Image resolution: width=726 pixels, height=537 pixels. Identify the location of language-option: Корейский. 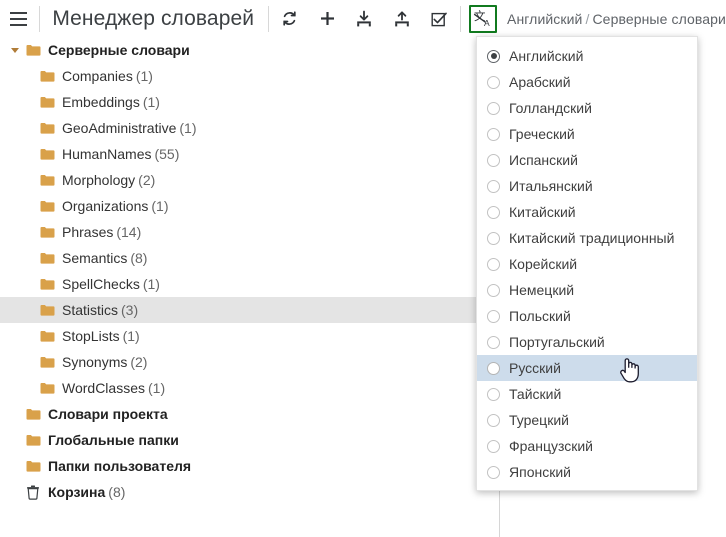
(587, 264).